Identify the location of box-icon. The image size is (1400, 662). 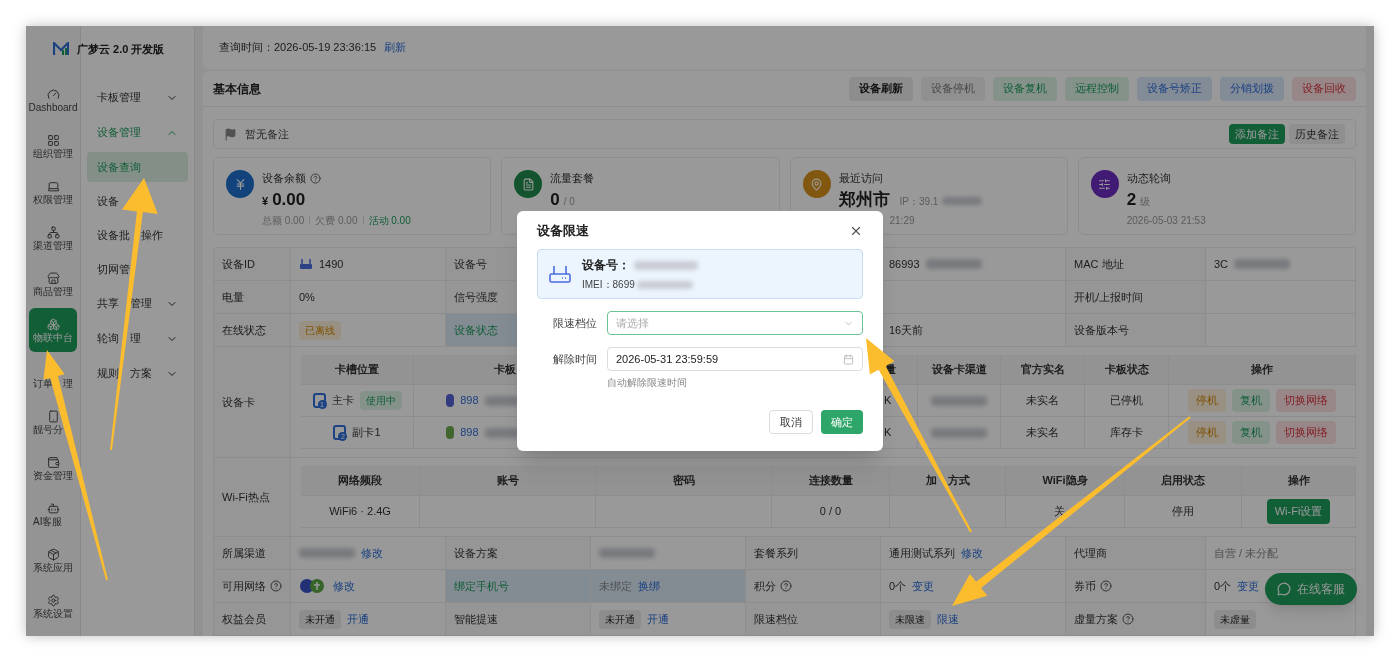
(53, 554).